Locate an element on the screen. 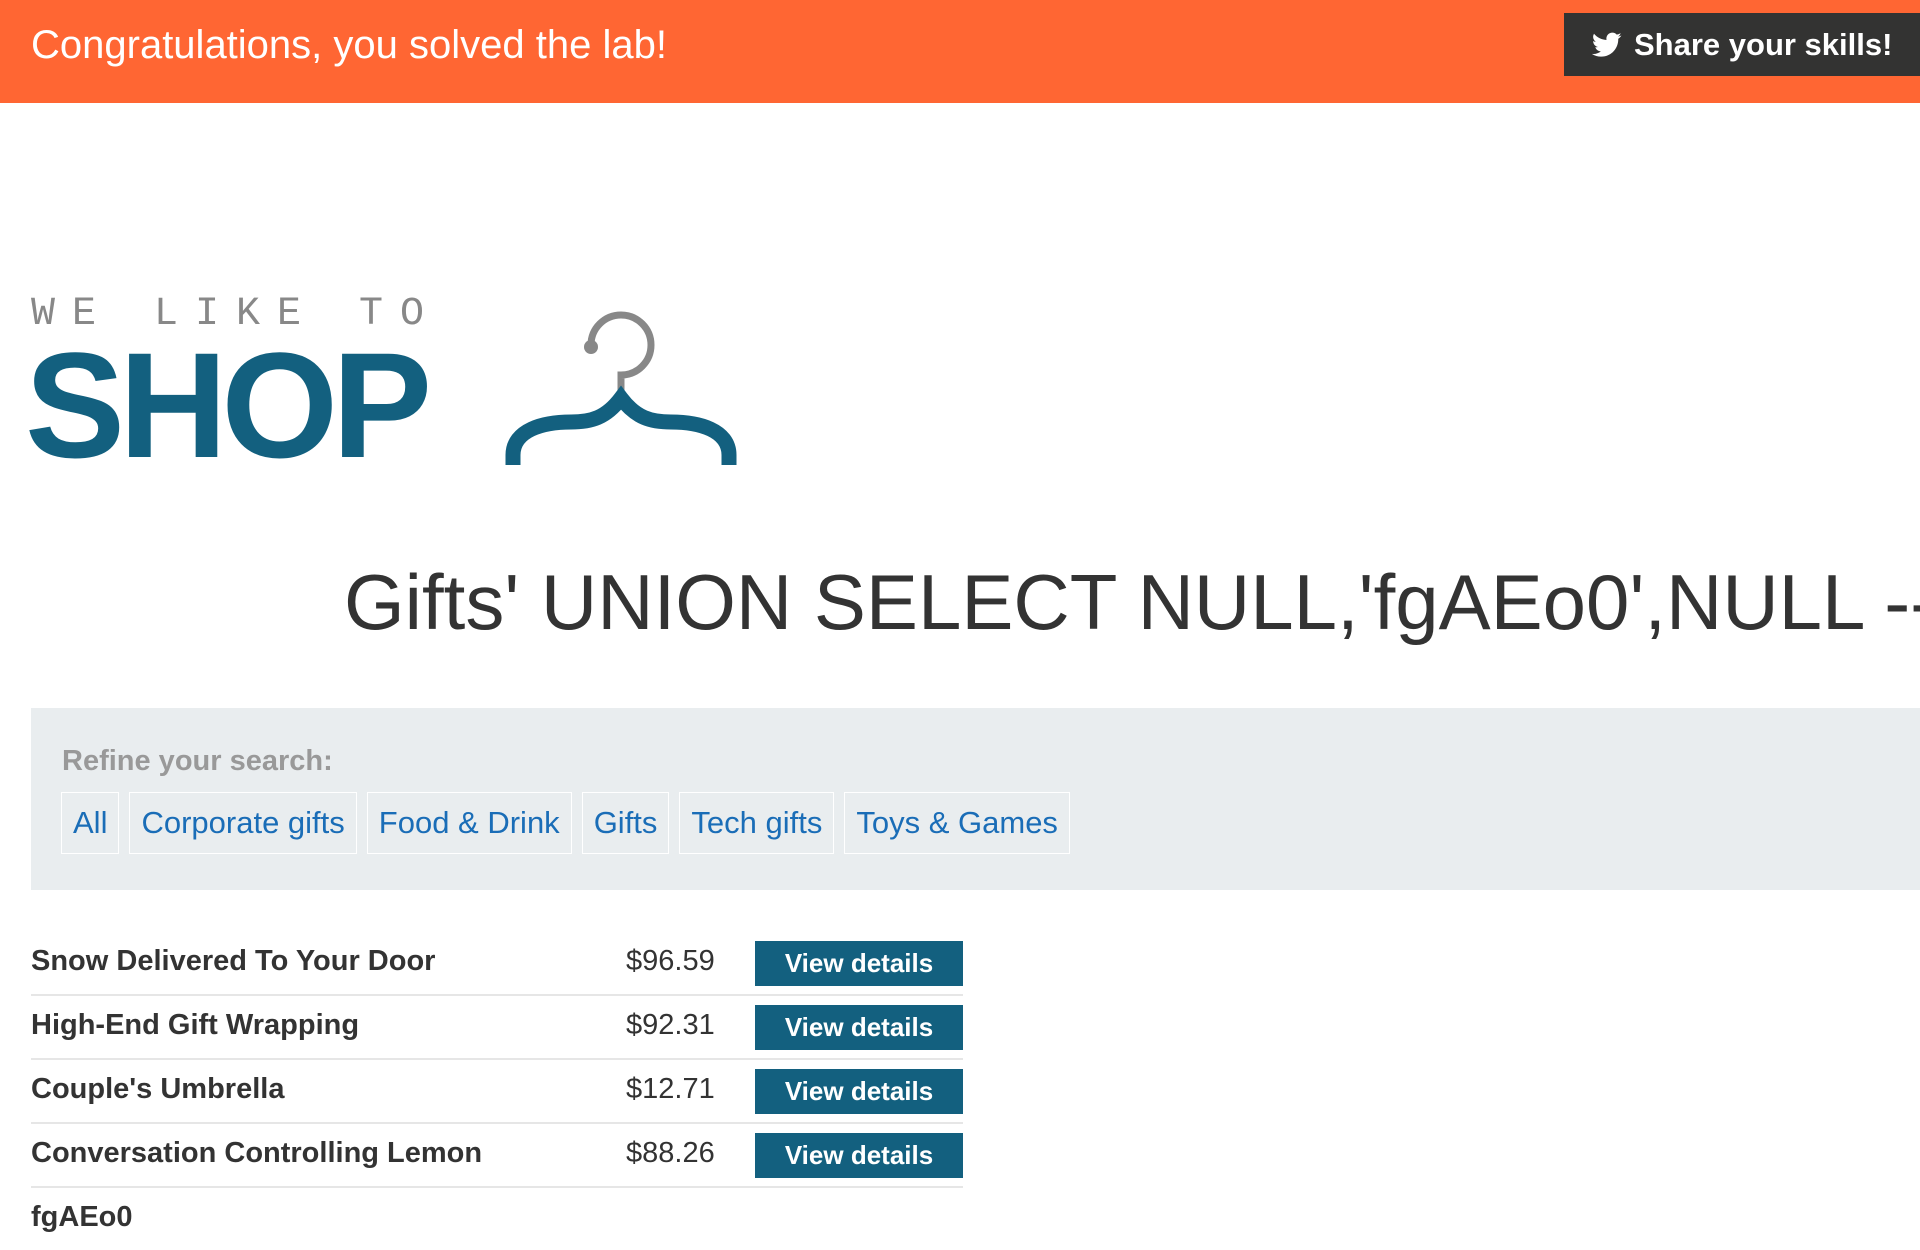  filter-all: All is located at coordinates (90, 823).